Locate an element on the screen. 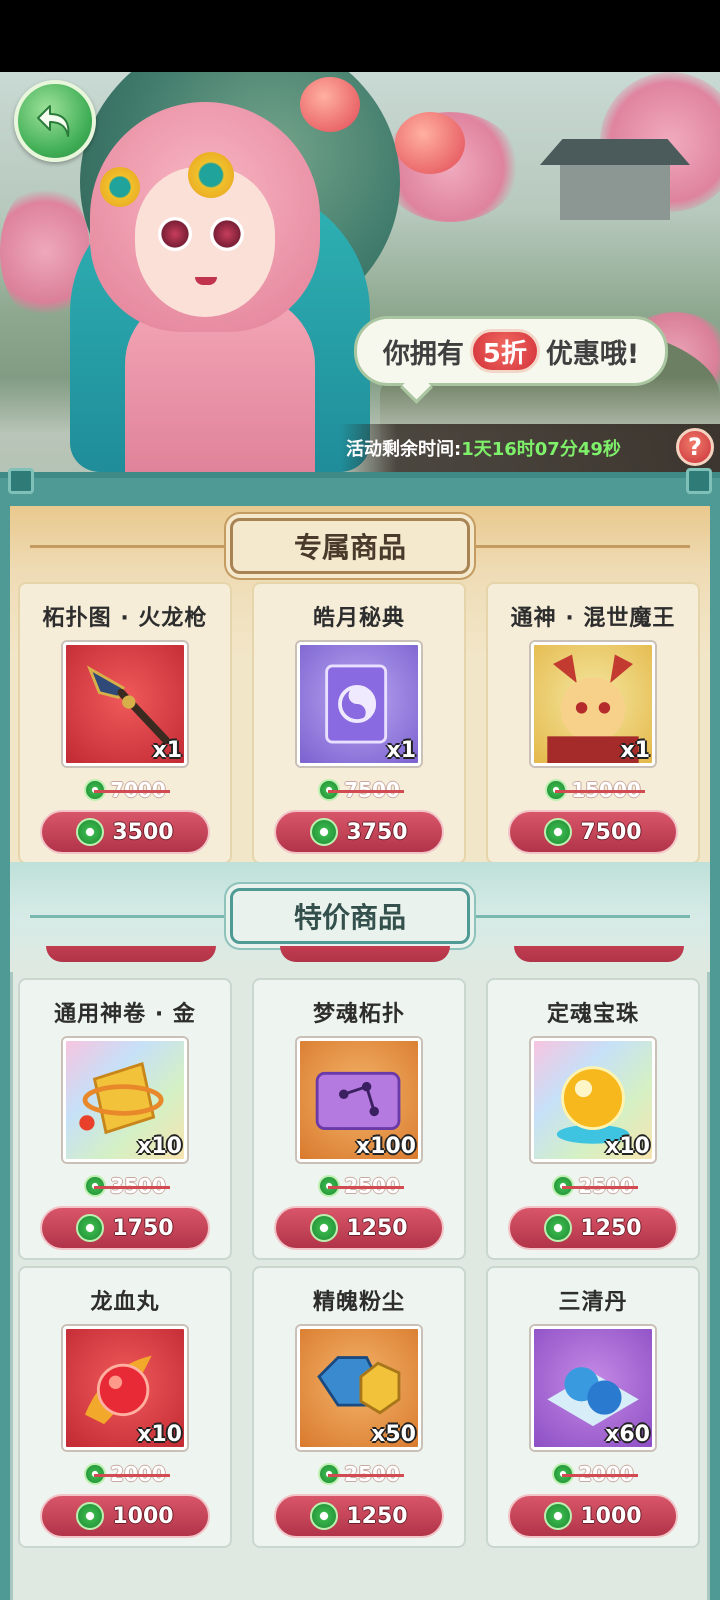 The height and width of the screenshot is (1600, 720). item-image: x50 is located at coordinates (359, 1388).